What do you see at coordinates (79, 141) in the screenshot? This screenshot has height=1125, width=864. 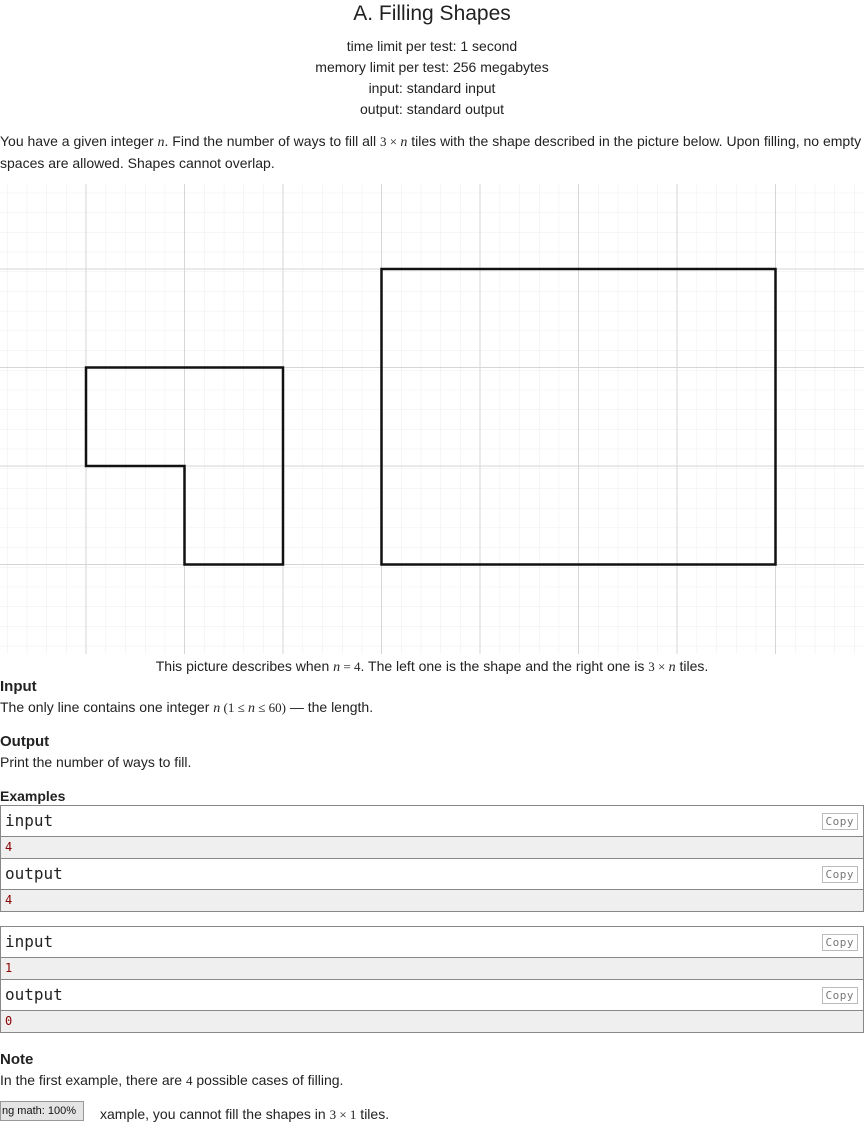 I see `statement-text: You have a given integer` at bounding box center [79, 141].